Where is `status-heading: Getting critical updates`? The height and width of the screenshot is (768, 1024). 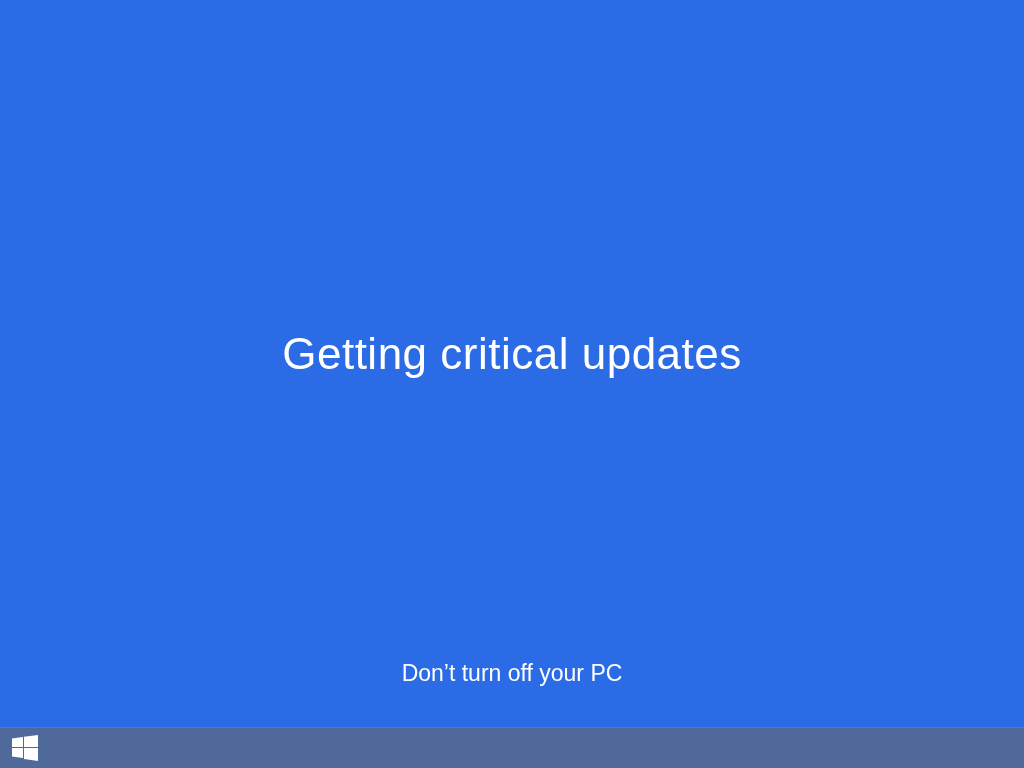
status-heading: Getting critical updates is located at coordinates (512, 354).